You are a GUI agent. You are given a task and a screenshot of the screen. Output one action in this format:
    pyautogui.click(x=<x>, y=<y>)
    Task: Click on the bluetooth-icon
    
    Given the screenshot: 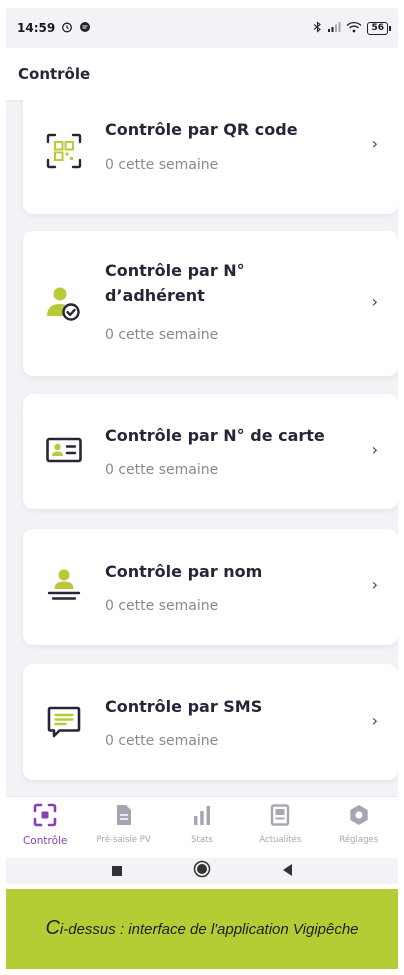 What is the action you would take?
    pyautogui.click(x=317, y=28)
    